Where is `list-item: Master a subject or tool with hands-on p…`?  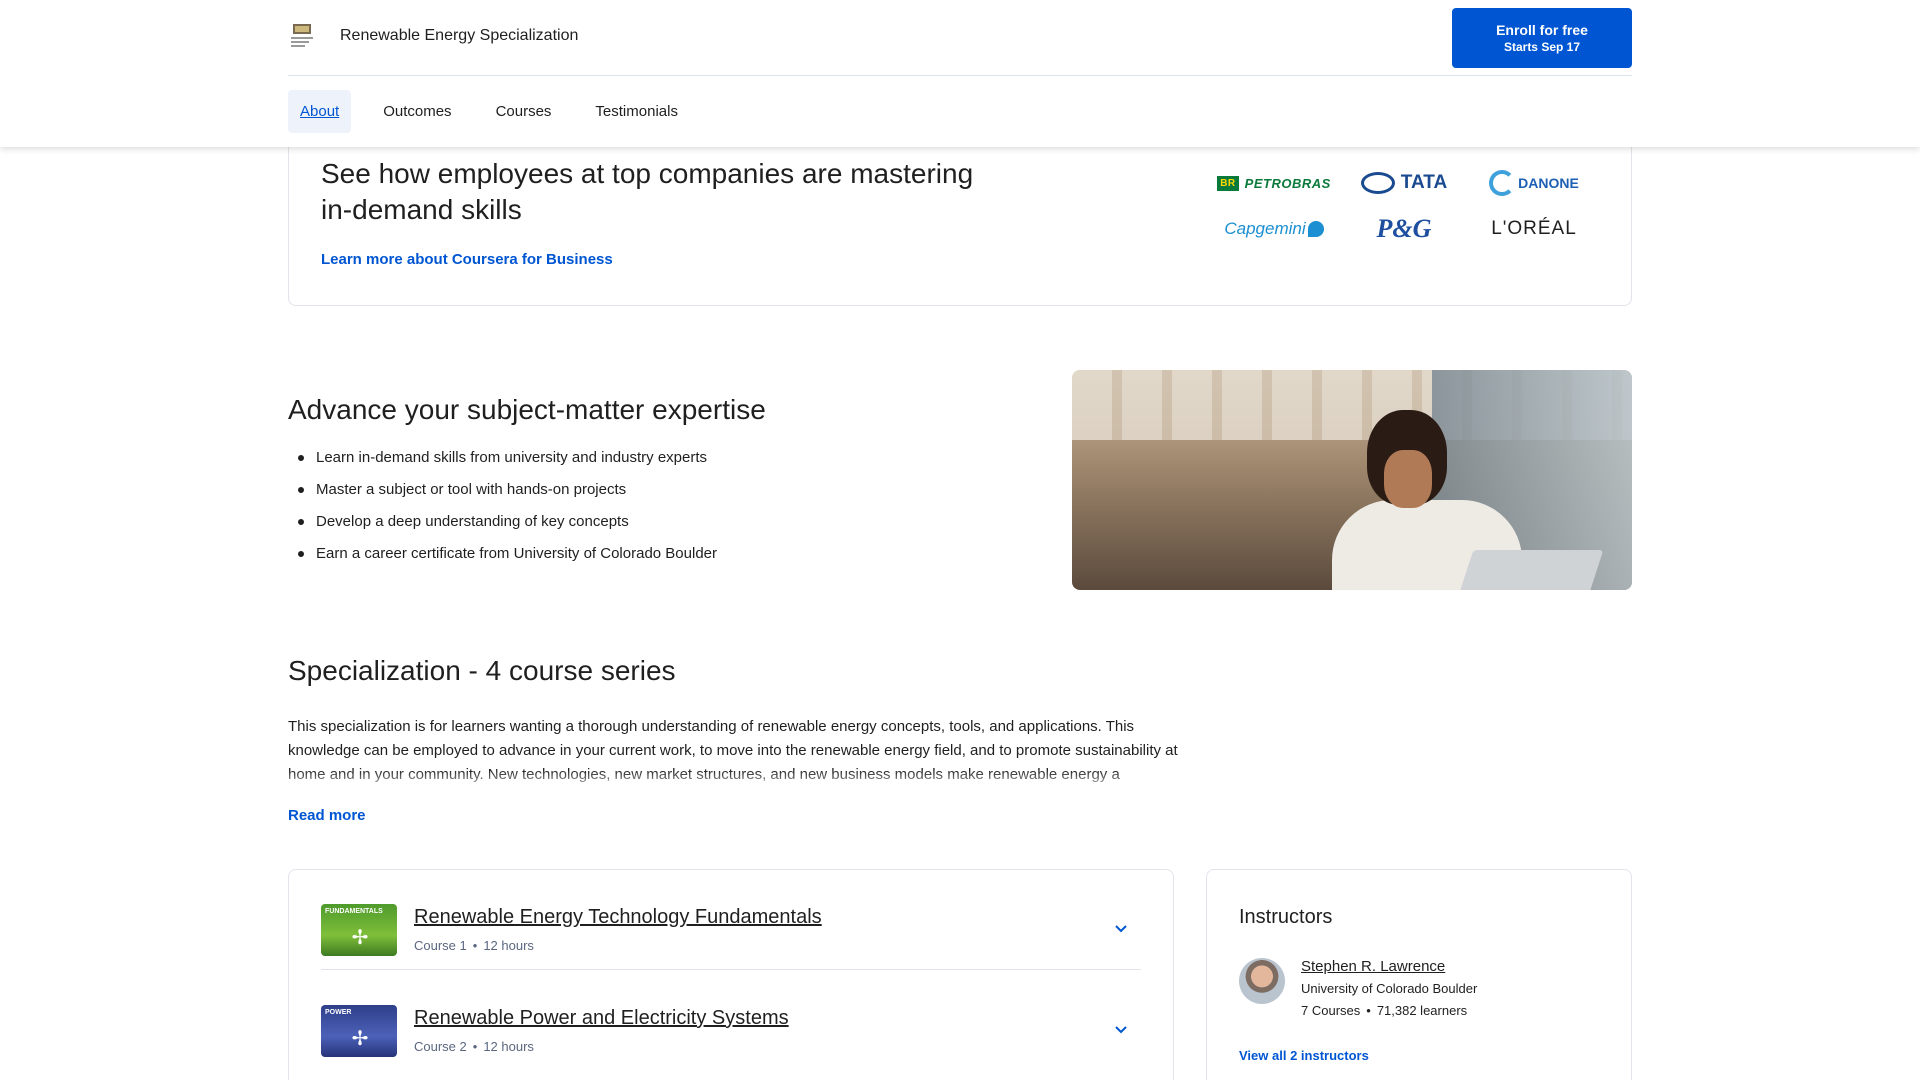 list-item: Master a subject or tool with hands-on p… is located at coordinates (507, 490).